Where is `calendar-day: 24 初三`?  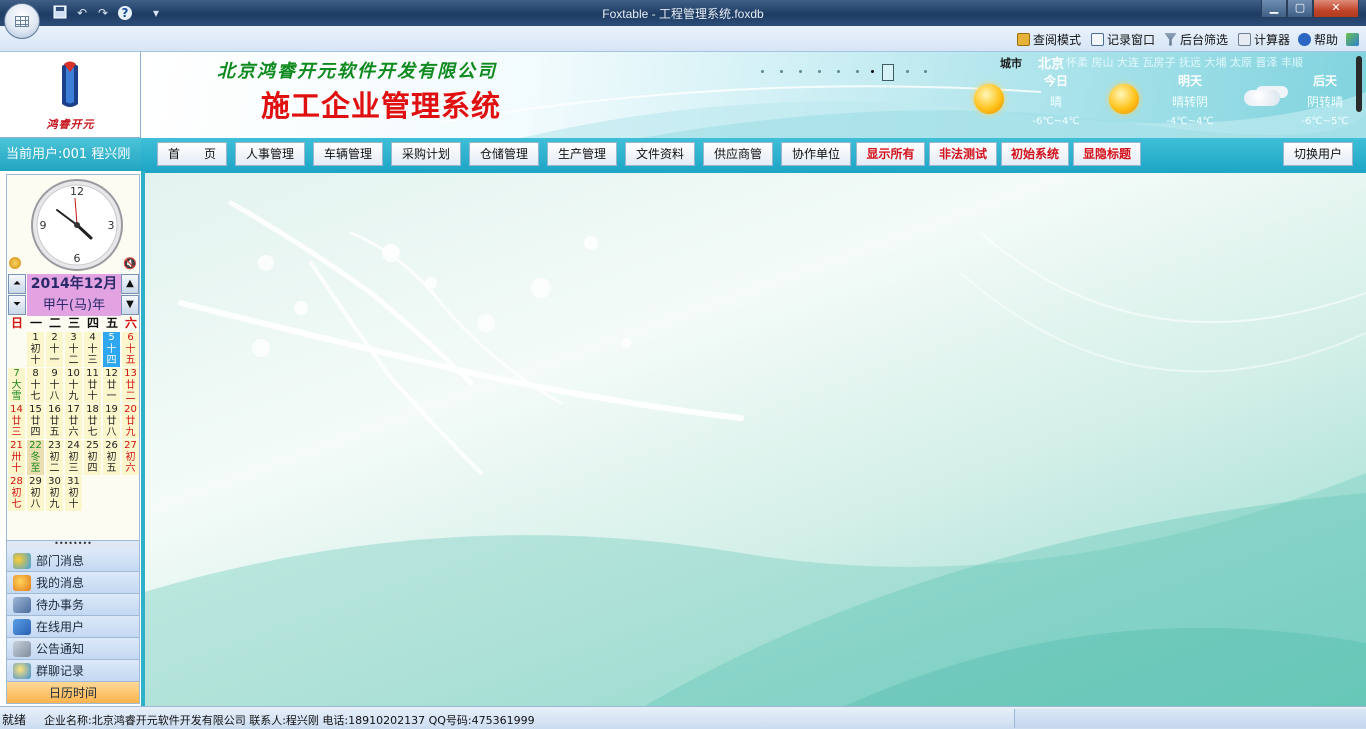 calendar-day: 24 初三 is located at coordinates (73, 457).